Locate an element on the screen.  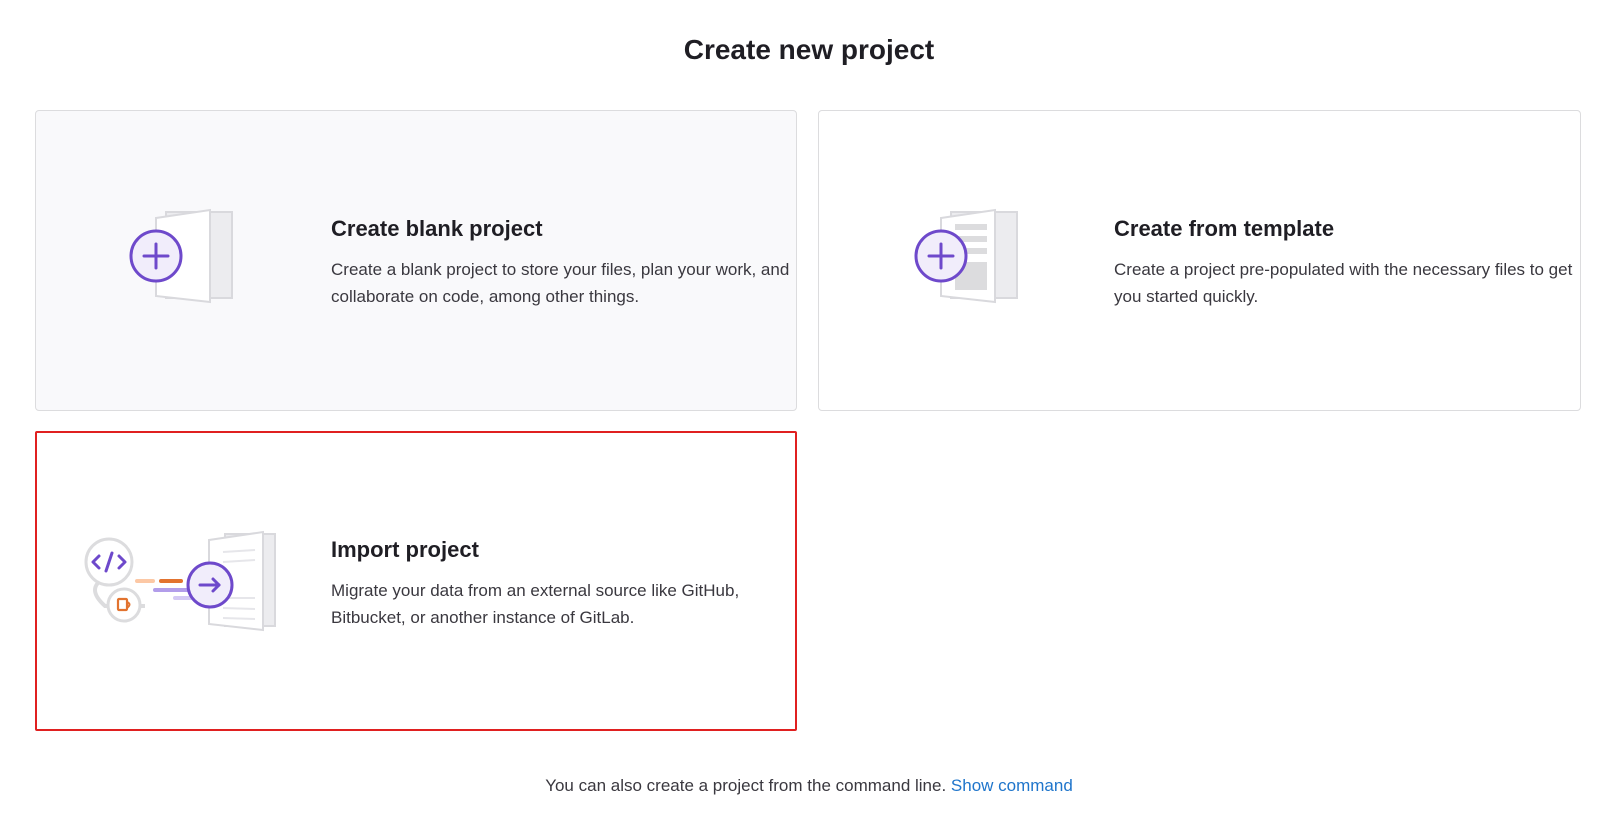
show-command-link: Show command is located at coordinates (1012, 785).